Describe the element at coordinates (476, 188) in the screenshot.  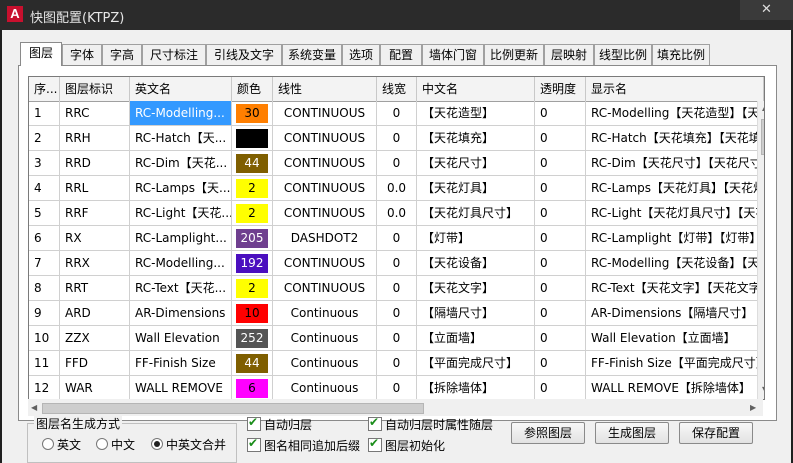
I see `cell-chinese-name: 【天花灯具】` at that location.